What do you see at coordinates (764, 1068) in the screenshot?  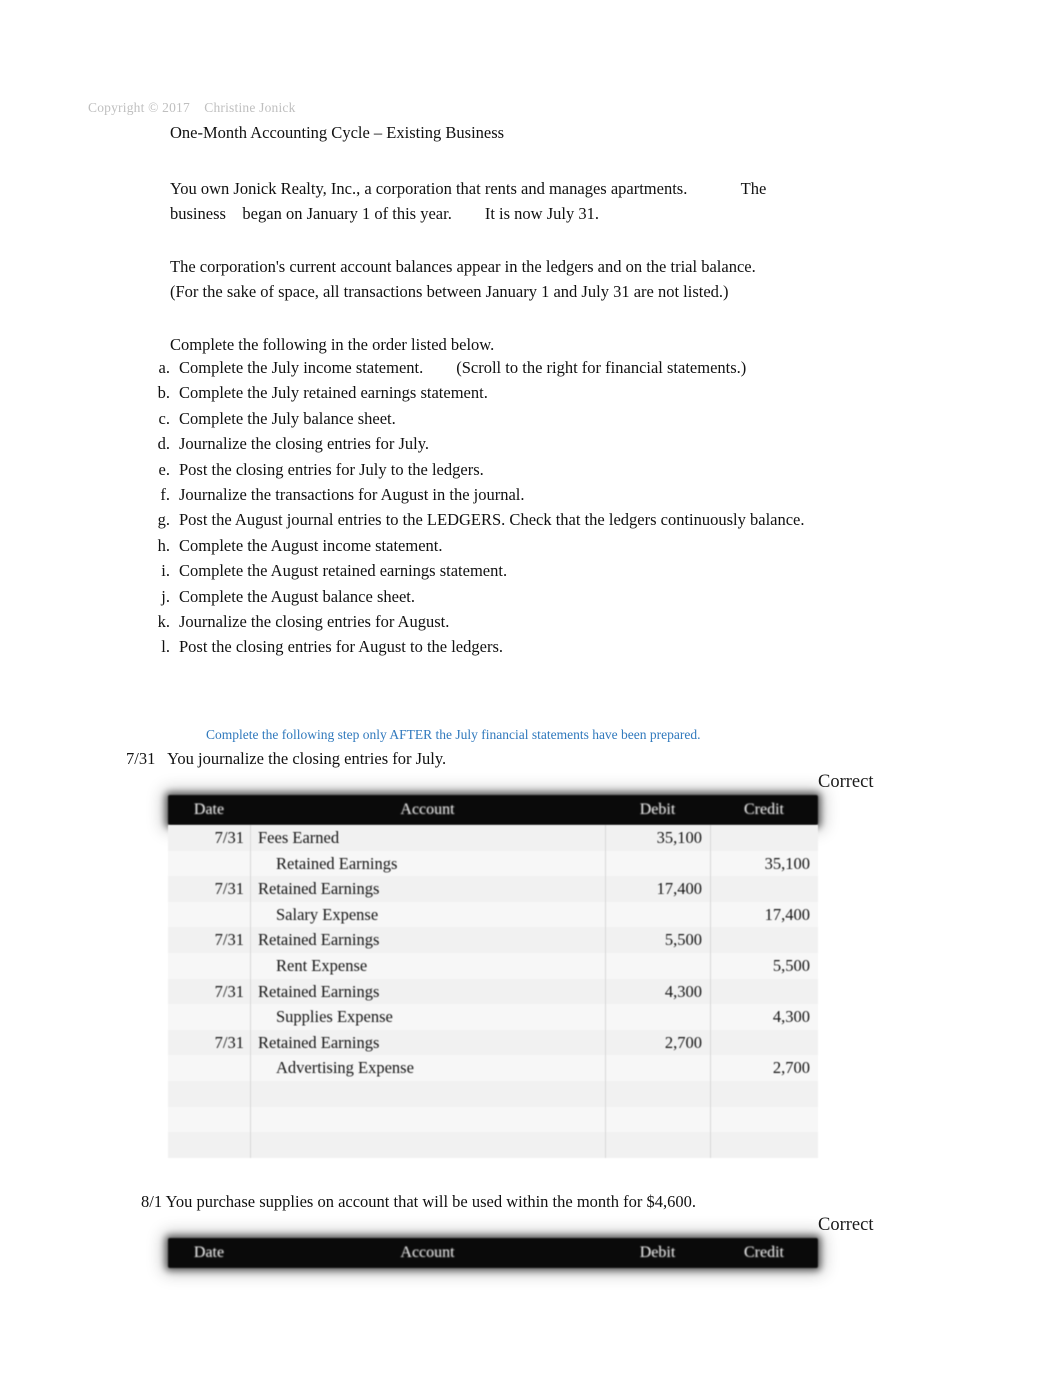 I see `cell-credit: 2,700` at bounding box center [764, 1068].